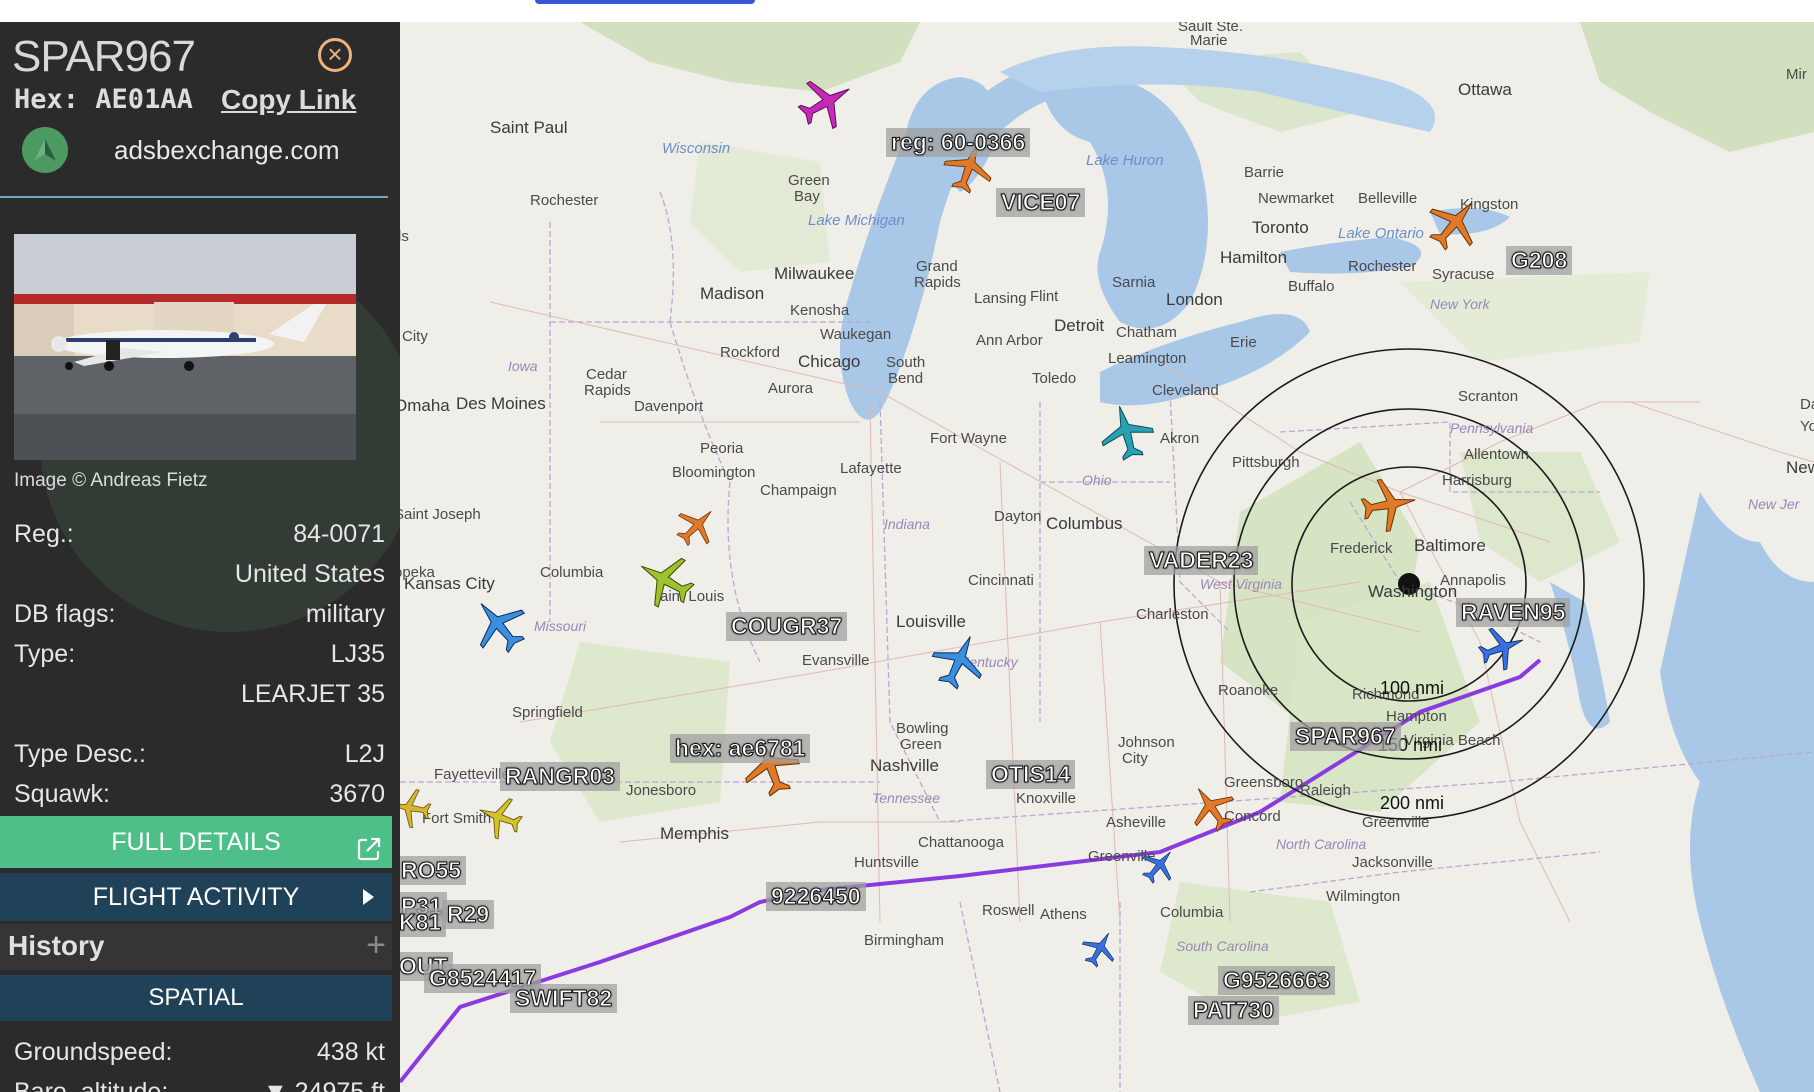  What do you see at coordinates (1396, 822) in the screenshot?
I see `city-label: Greenville` at bounding box center [1396, 822].